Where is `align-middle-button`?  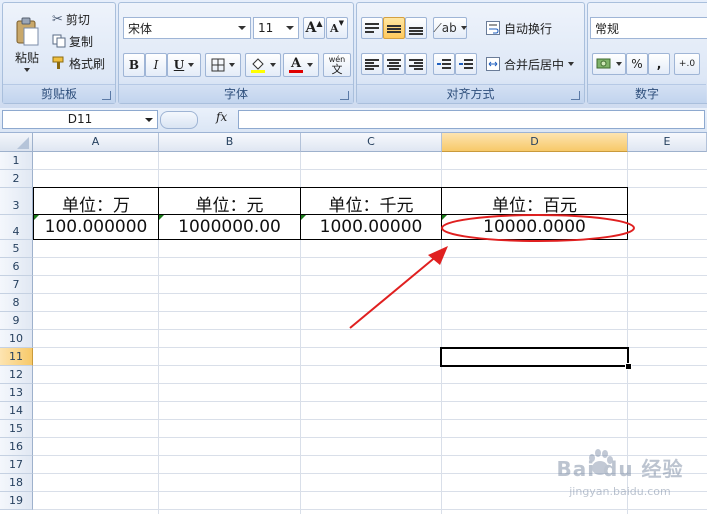 align-middle-button is located at coordinates (394, 28).